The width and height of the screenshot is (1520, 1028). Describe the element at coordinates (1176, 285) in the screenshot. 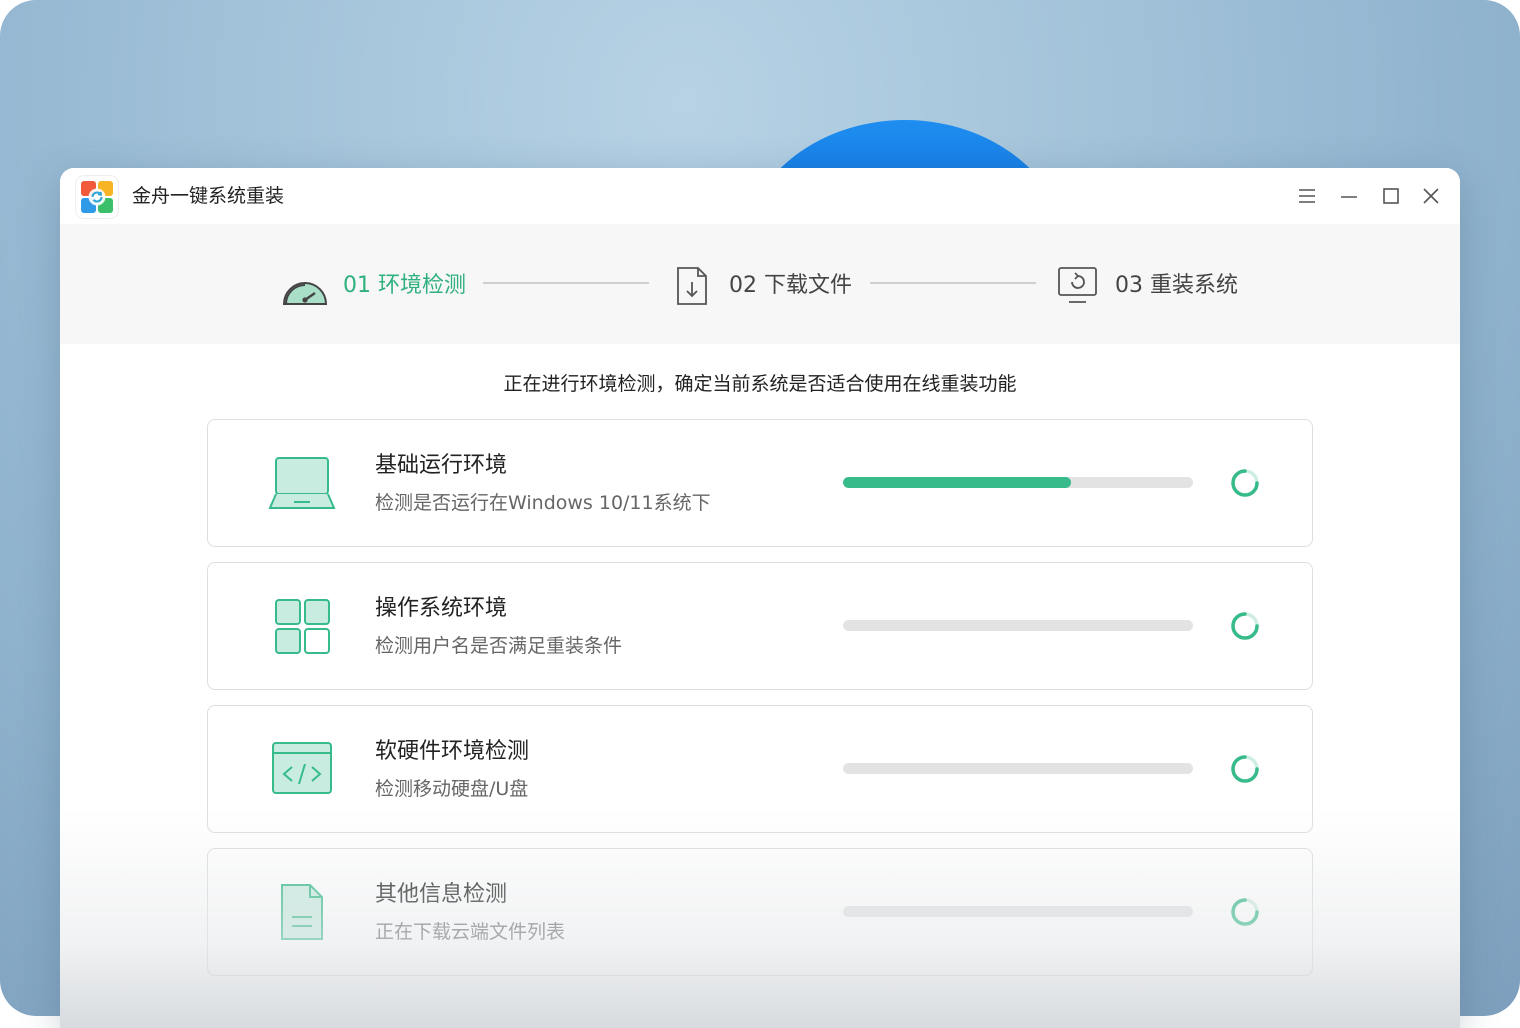

I see `step-label: 03 重装系统` at that location.